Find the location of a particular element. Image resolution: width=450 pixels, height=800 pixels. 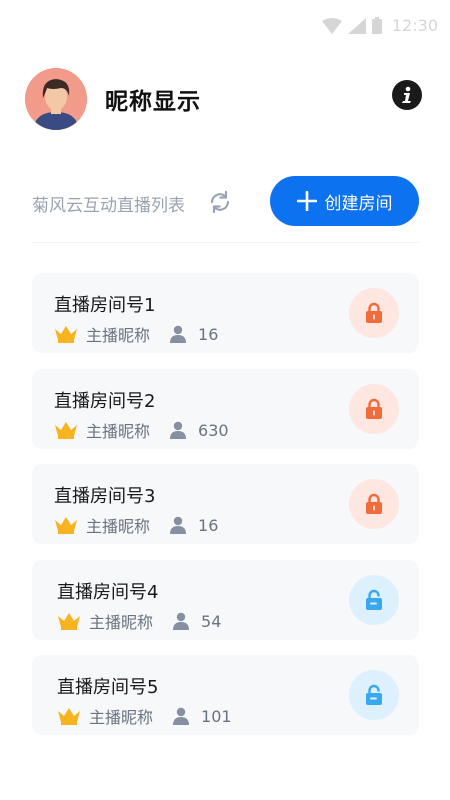

status-icons: 12:30 is located at coordinates (379, 25).